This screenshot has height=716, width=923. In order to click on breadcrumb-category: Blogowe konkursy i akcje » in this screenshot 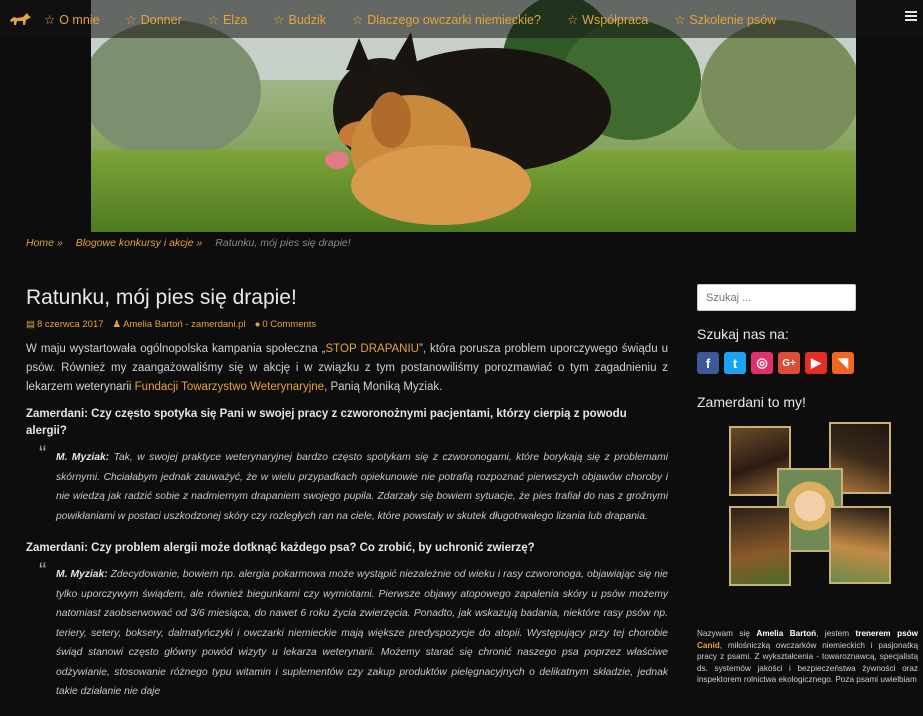, I will do `click(139, 243)`.